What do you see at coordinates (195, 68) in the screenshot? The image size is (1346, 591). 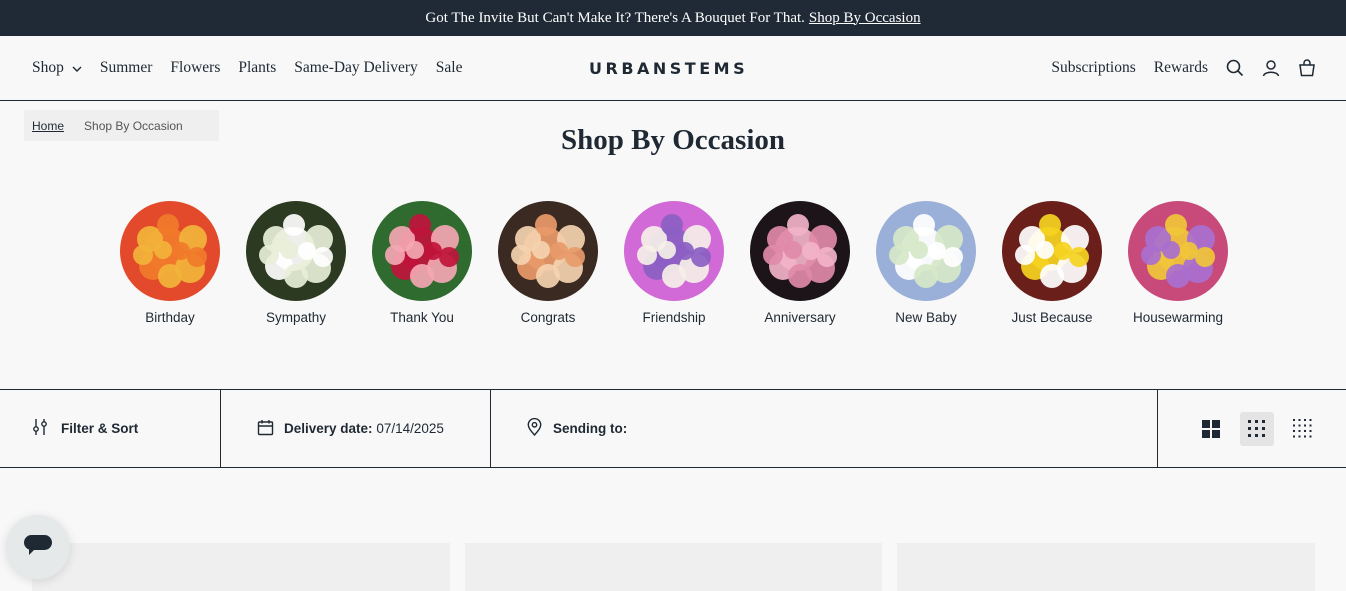 I see `nav-item-flowers: Flowers` at bounding box center [195, 68].